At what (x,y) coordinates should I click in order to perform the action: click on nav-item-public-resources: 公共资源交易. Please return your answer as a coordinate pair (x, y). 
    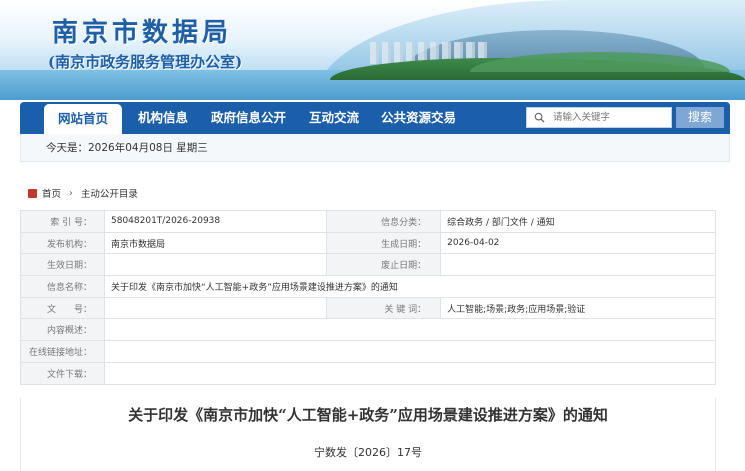
    Looking at the image, I should click on (418, 118).